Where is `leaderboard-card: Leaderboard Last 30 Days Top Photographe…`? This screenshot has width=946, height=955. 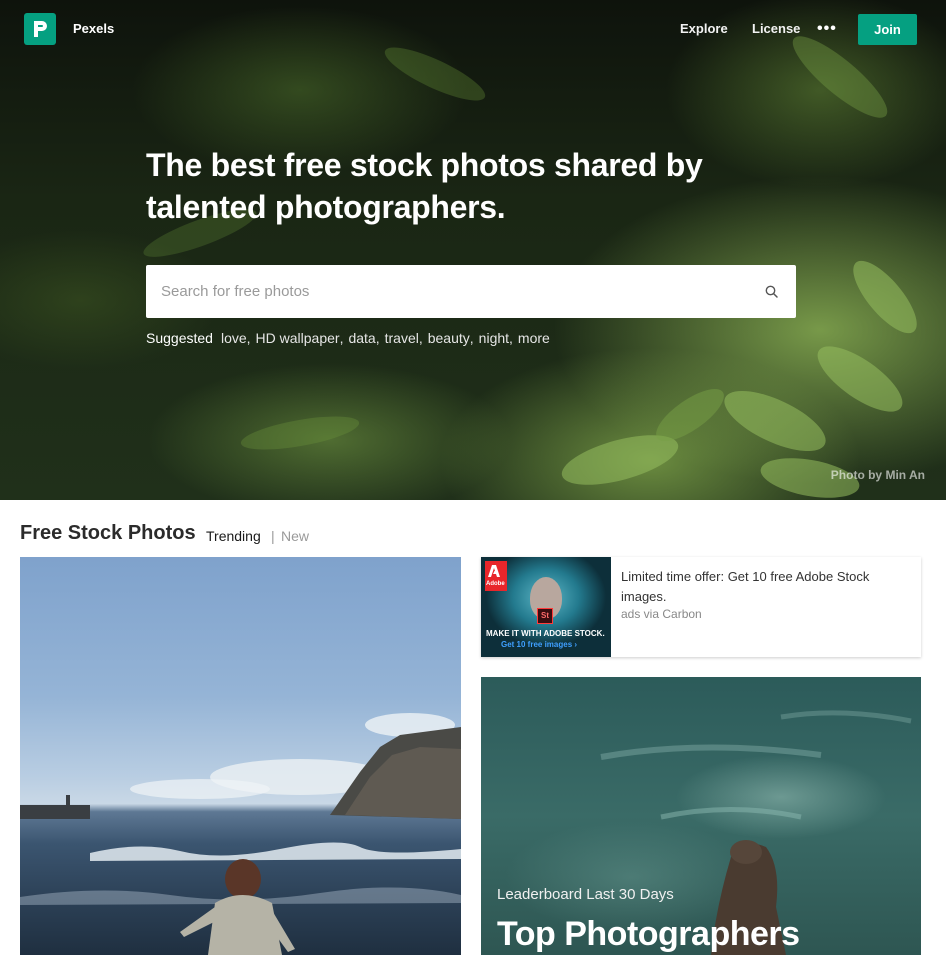
leaderboard-card: Leaderboard Last 30 Days Top Photographe… is located at coordinates (701, 816).